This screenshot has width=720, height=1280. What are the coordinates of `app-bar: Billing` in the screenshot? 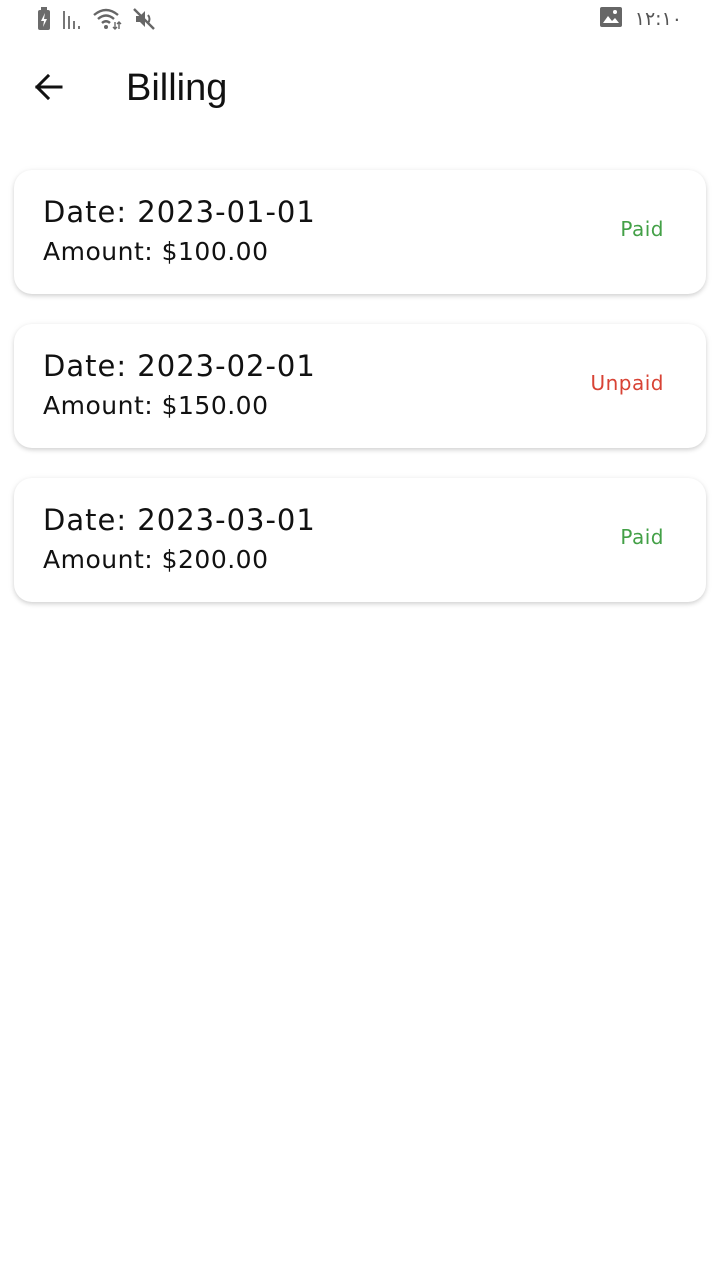 It's located at (360, 90).